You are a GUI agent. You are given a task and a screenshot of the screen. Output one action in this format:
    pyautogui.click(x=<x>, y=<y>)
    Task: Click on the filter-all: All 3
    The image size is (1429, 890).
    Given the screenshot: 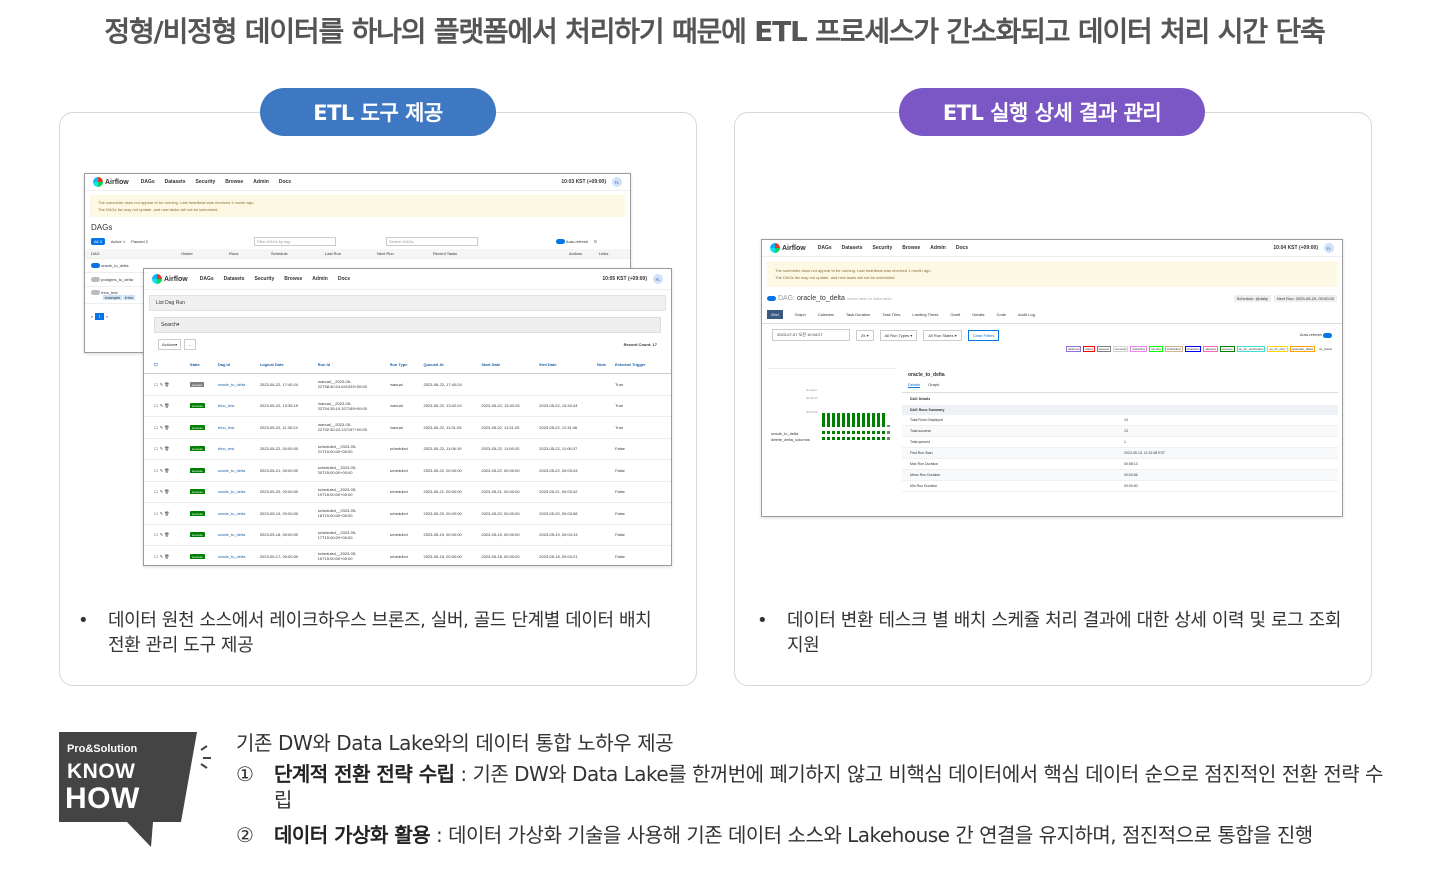 What is the action you would take?
    pyautogui.click(x=98, y=241)
    